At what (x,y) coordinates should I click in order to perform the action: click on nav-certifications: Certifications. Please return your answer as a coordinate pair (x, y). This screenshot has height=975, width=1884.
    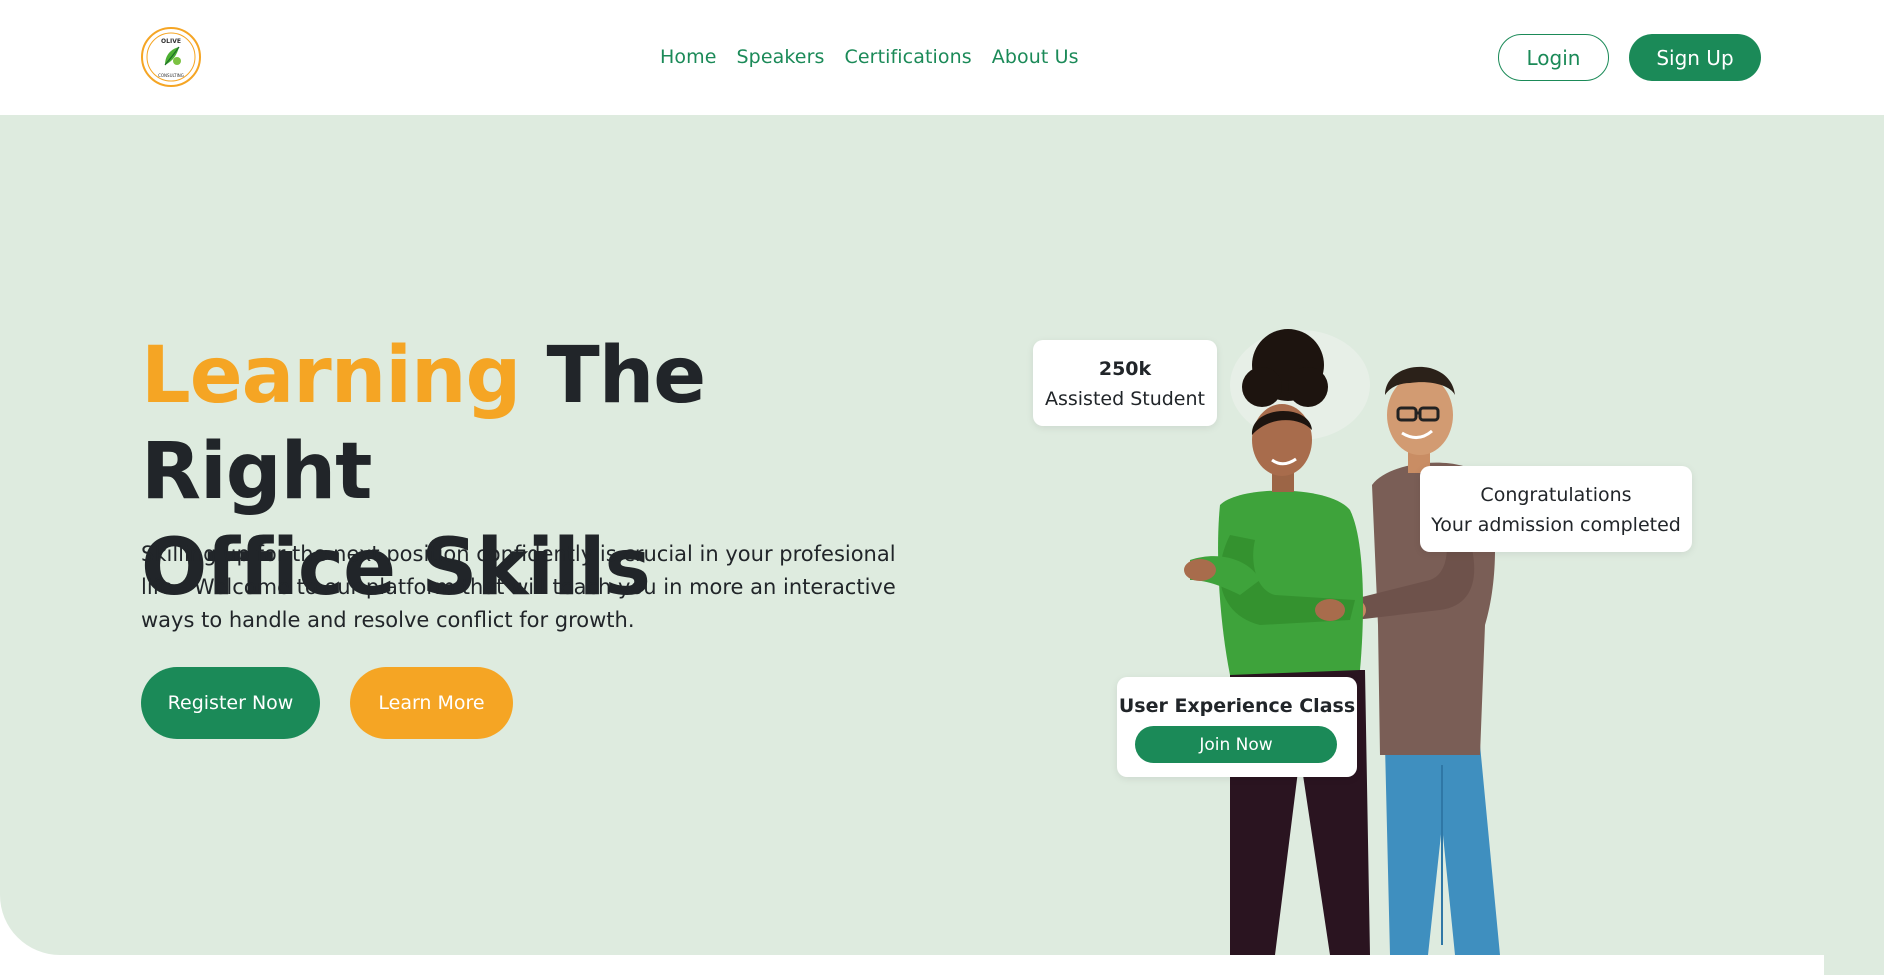
    Looking at the image, I should click on (908, 57).